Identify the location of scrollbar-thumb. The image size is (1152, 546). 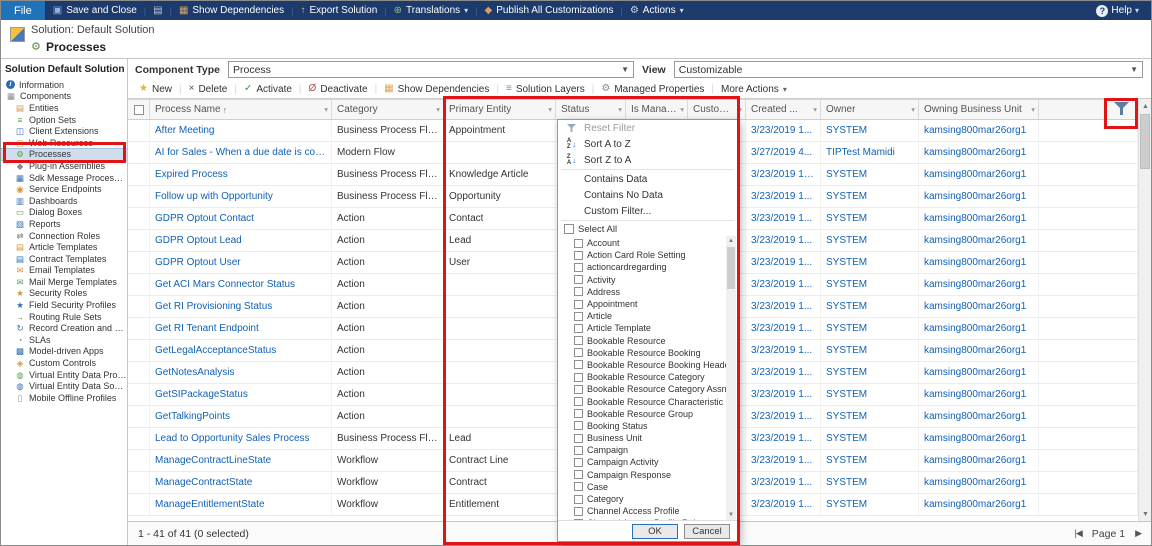
(731, 268).